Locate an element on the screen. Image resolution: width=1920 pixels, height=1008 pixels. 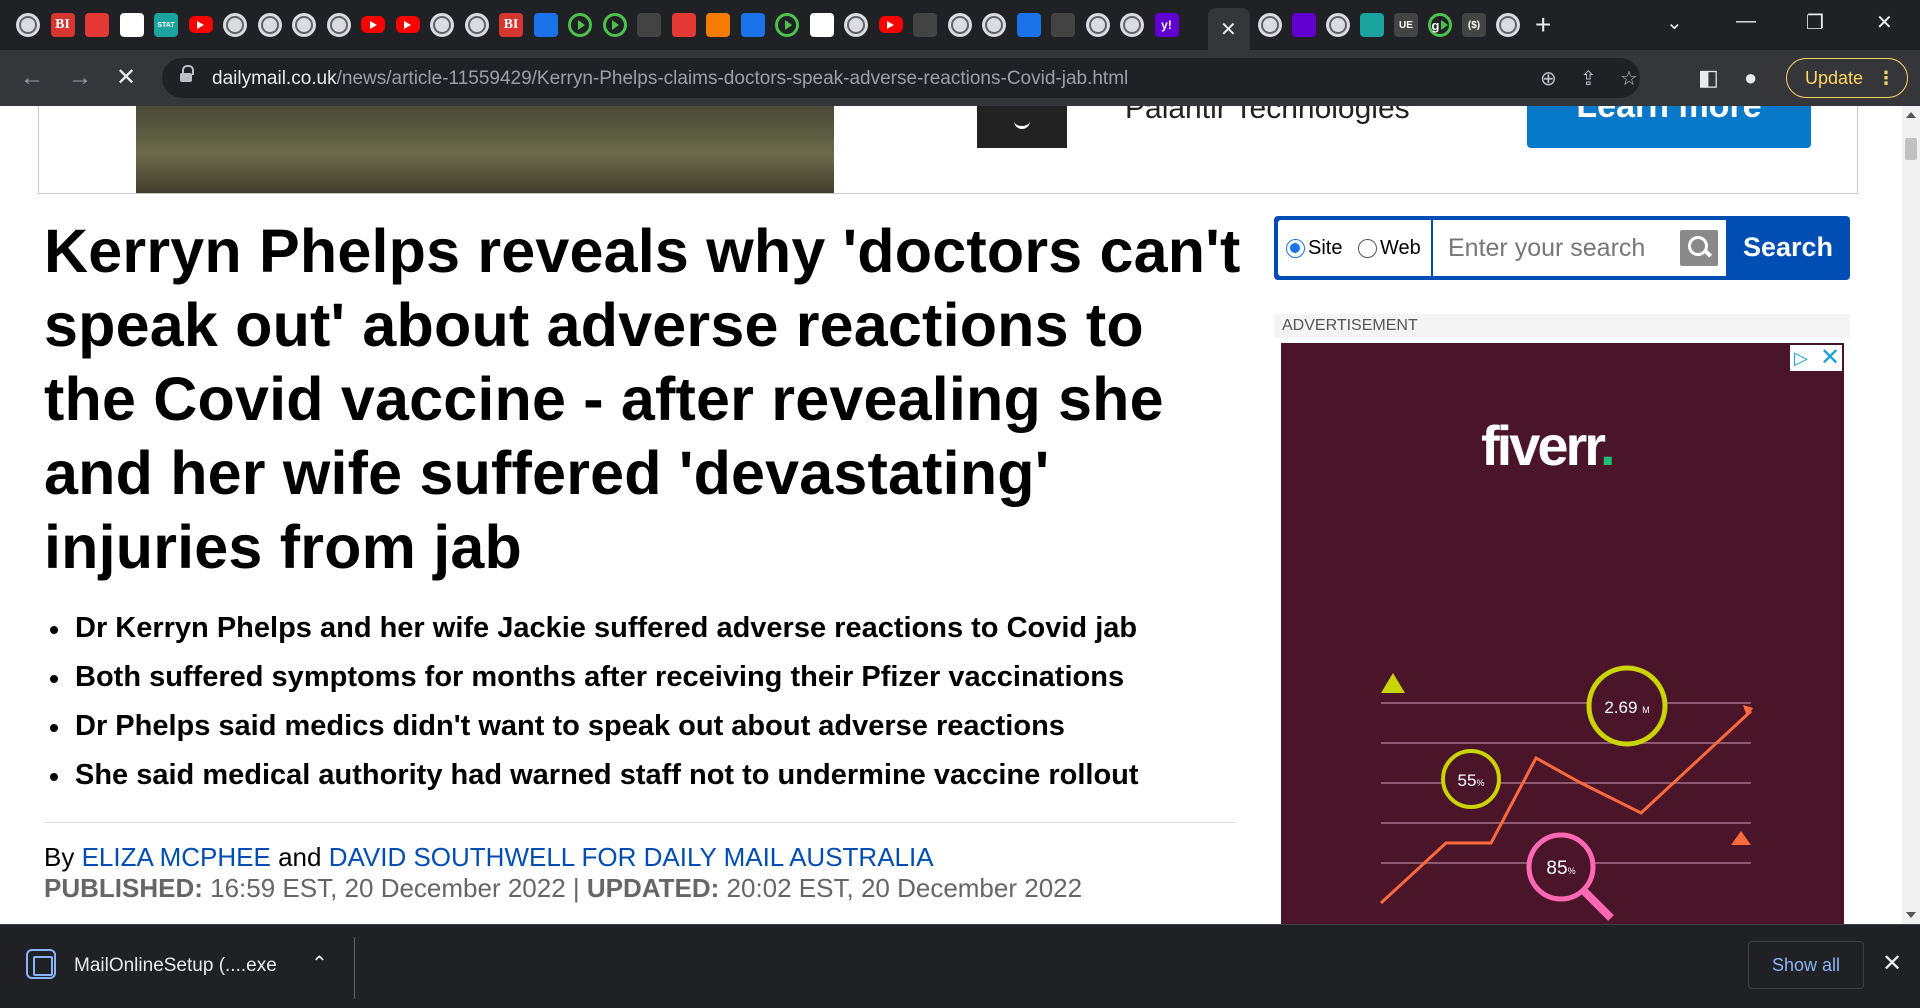
tree-tab-icon is located at coordinates (1372, 25).